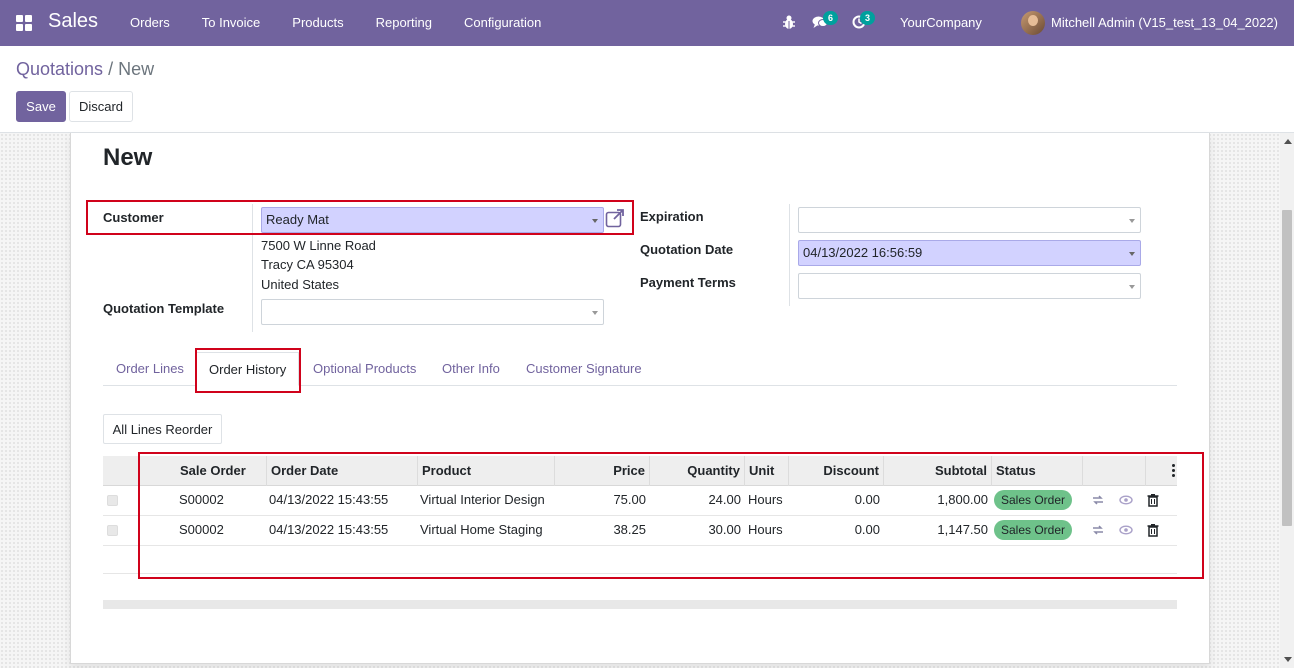 This screenshot has width=1294, height=668. Describe the element at coordinates (629, 499) in the screenshot. I see `cell-price: 75.00` at that location.